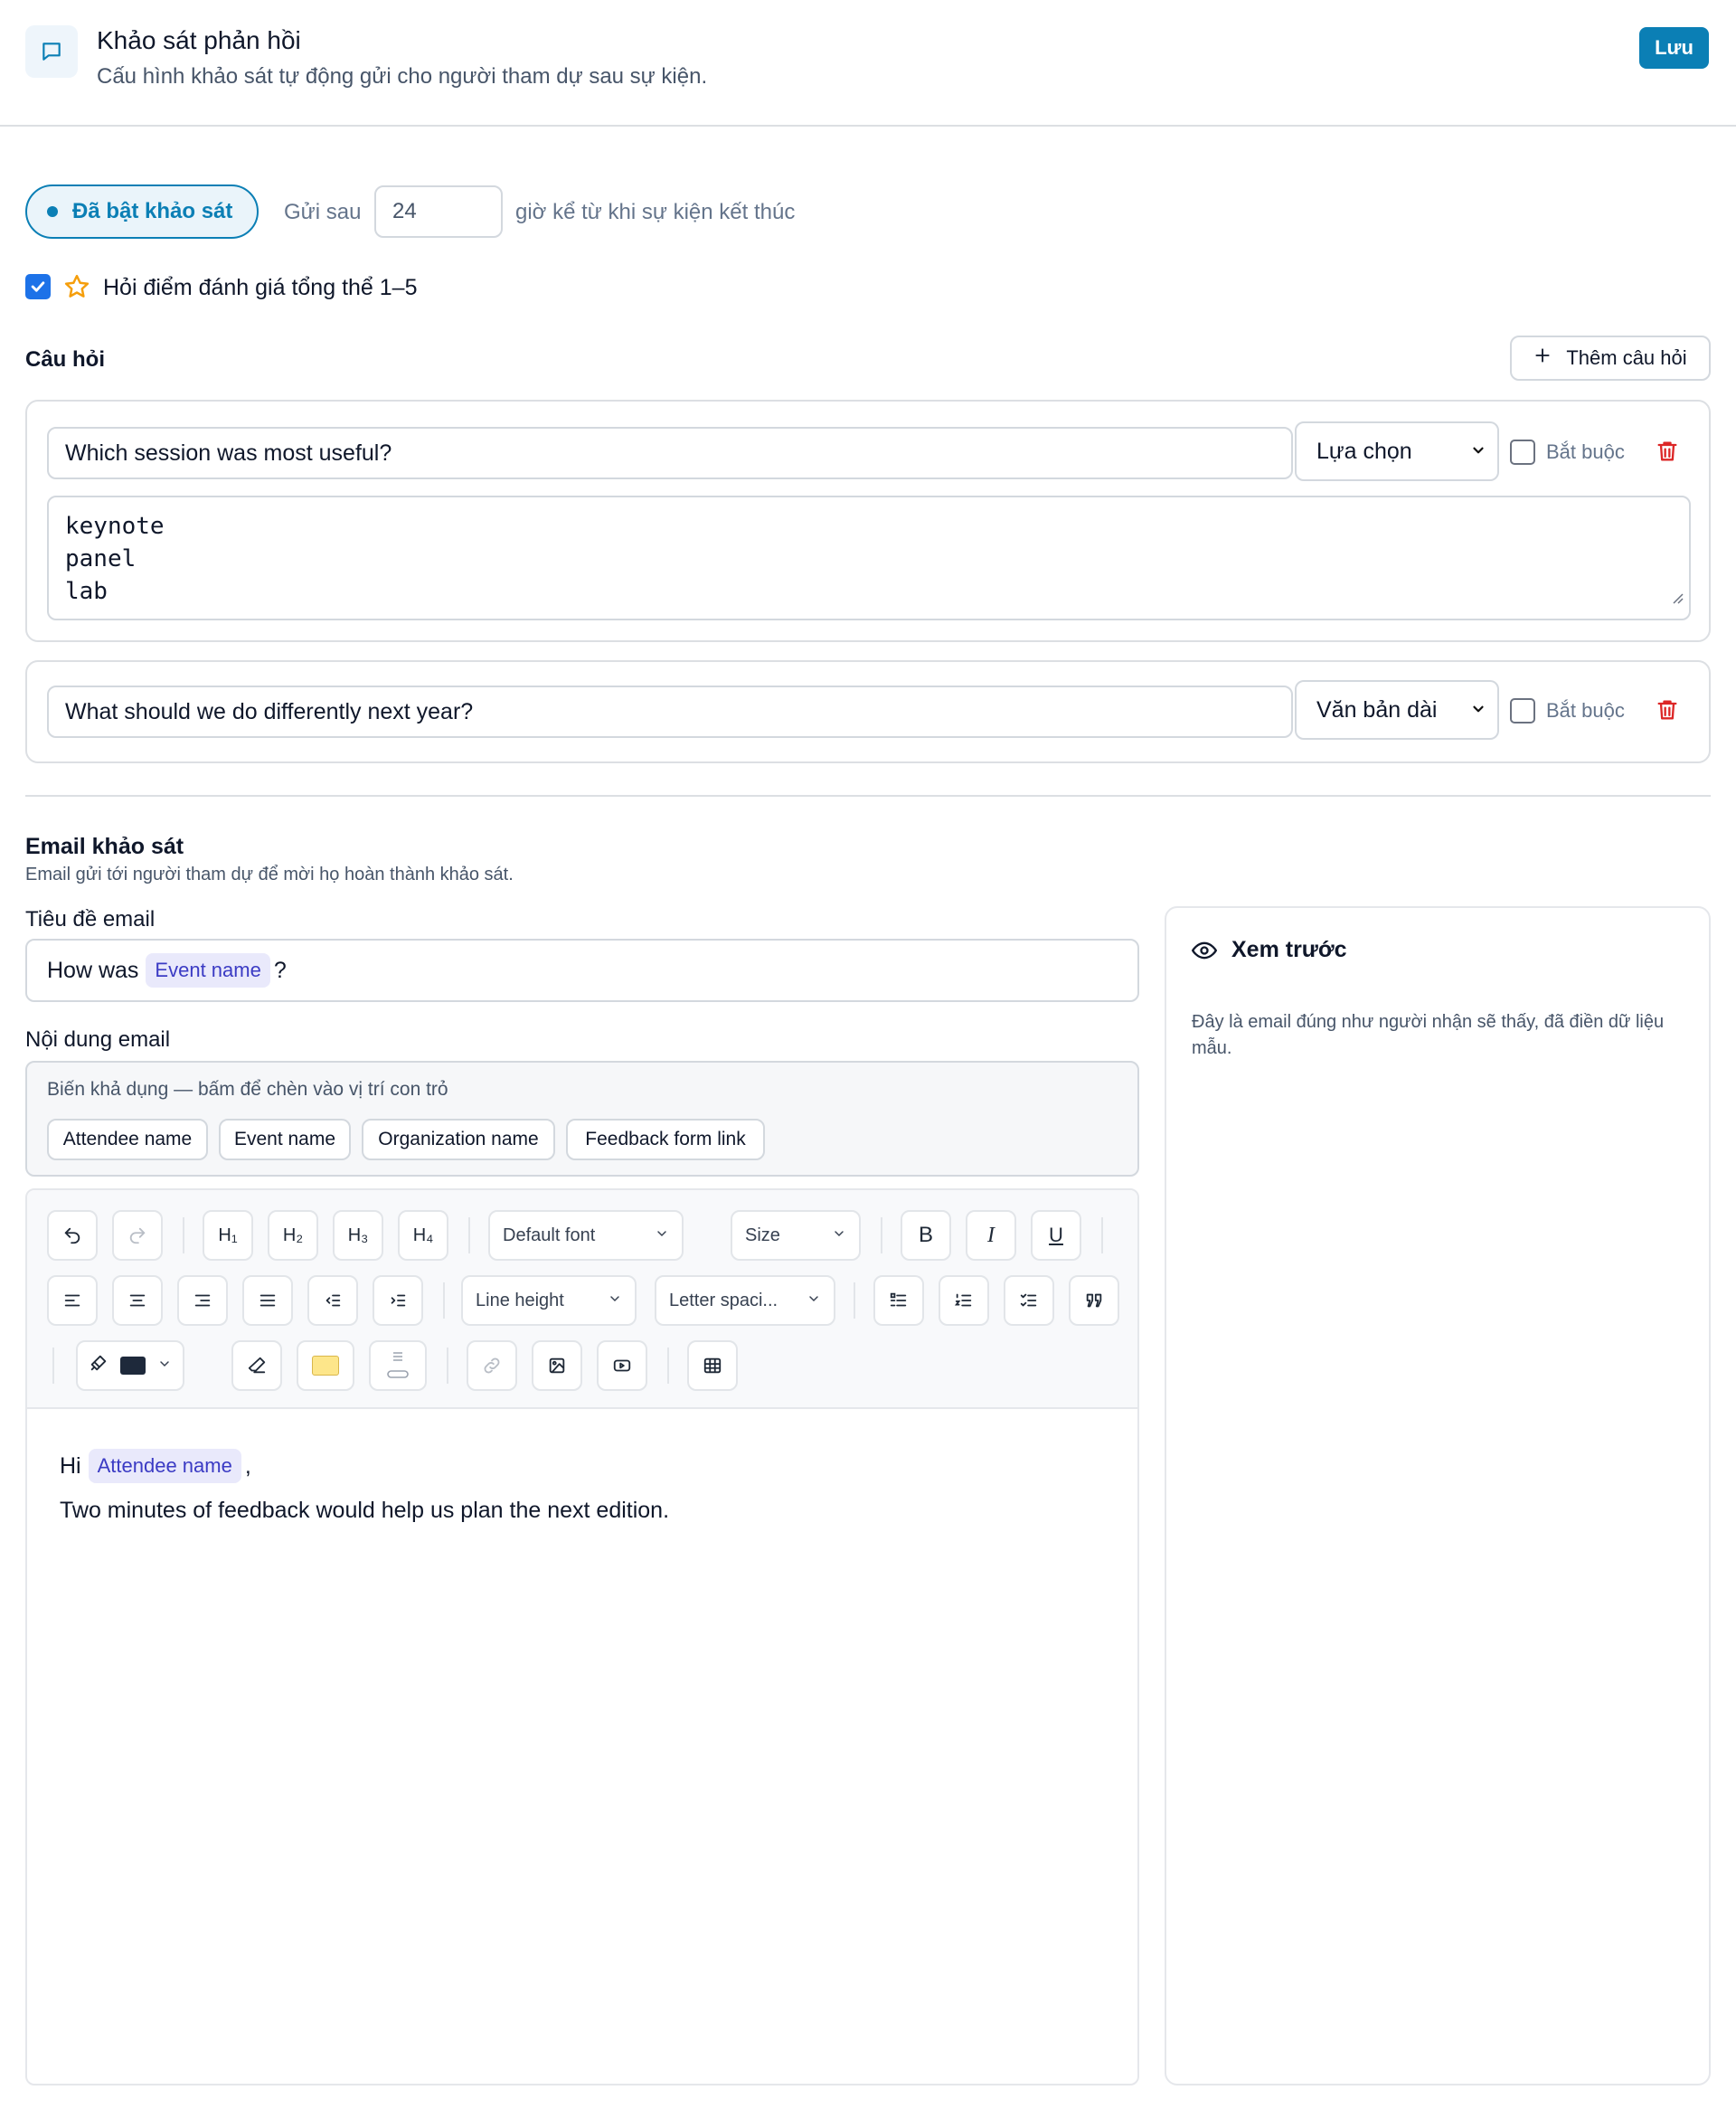 This screenshot has height=2109, width=1736. Describe the element at coordinates (492, 1366) in the screenshot. I see `link-icon` at that location.